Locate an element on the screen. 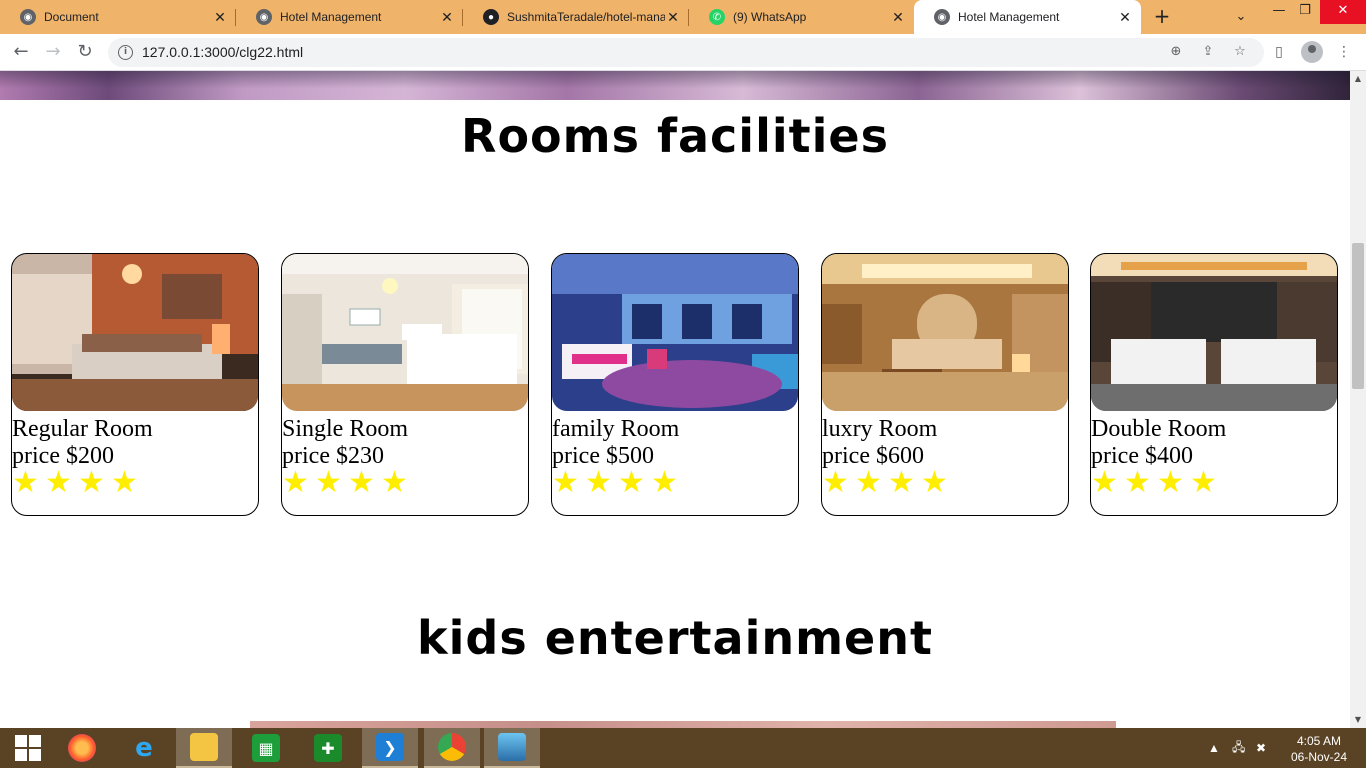  clock-date: 06-Nov-24 is located at coordinates (1319, 757).